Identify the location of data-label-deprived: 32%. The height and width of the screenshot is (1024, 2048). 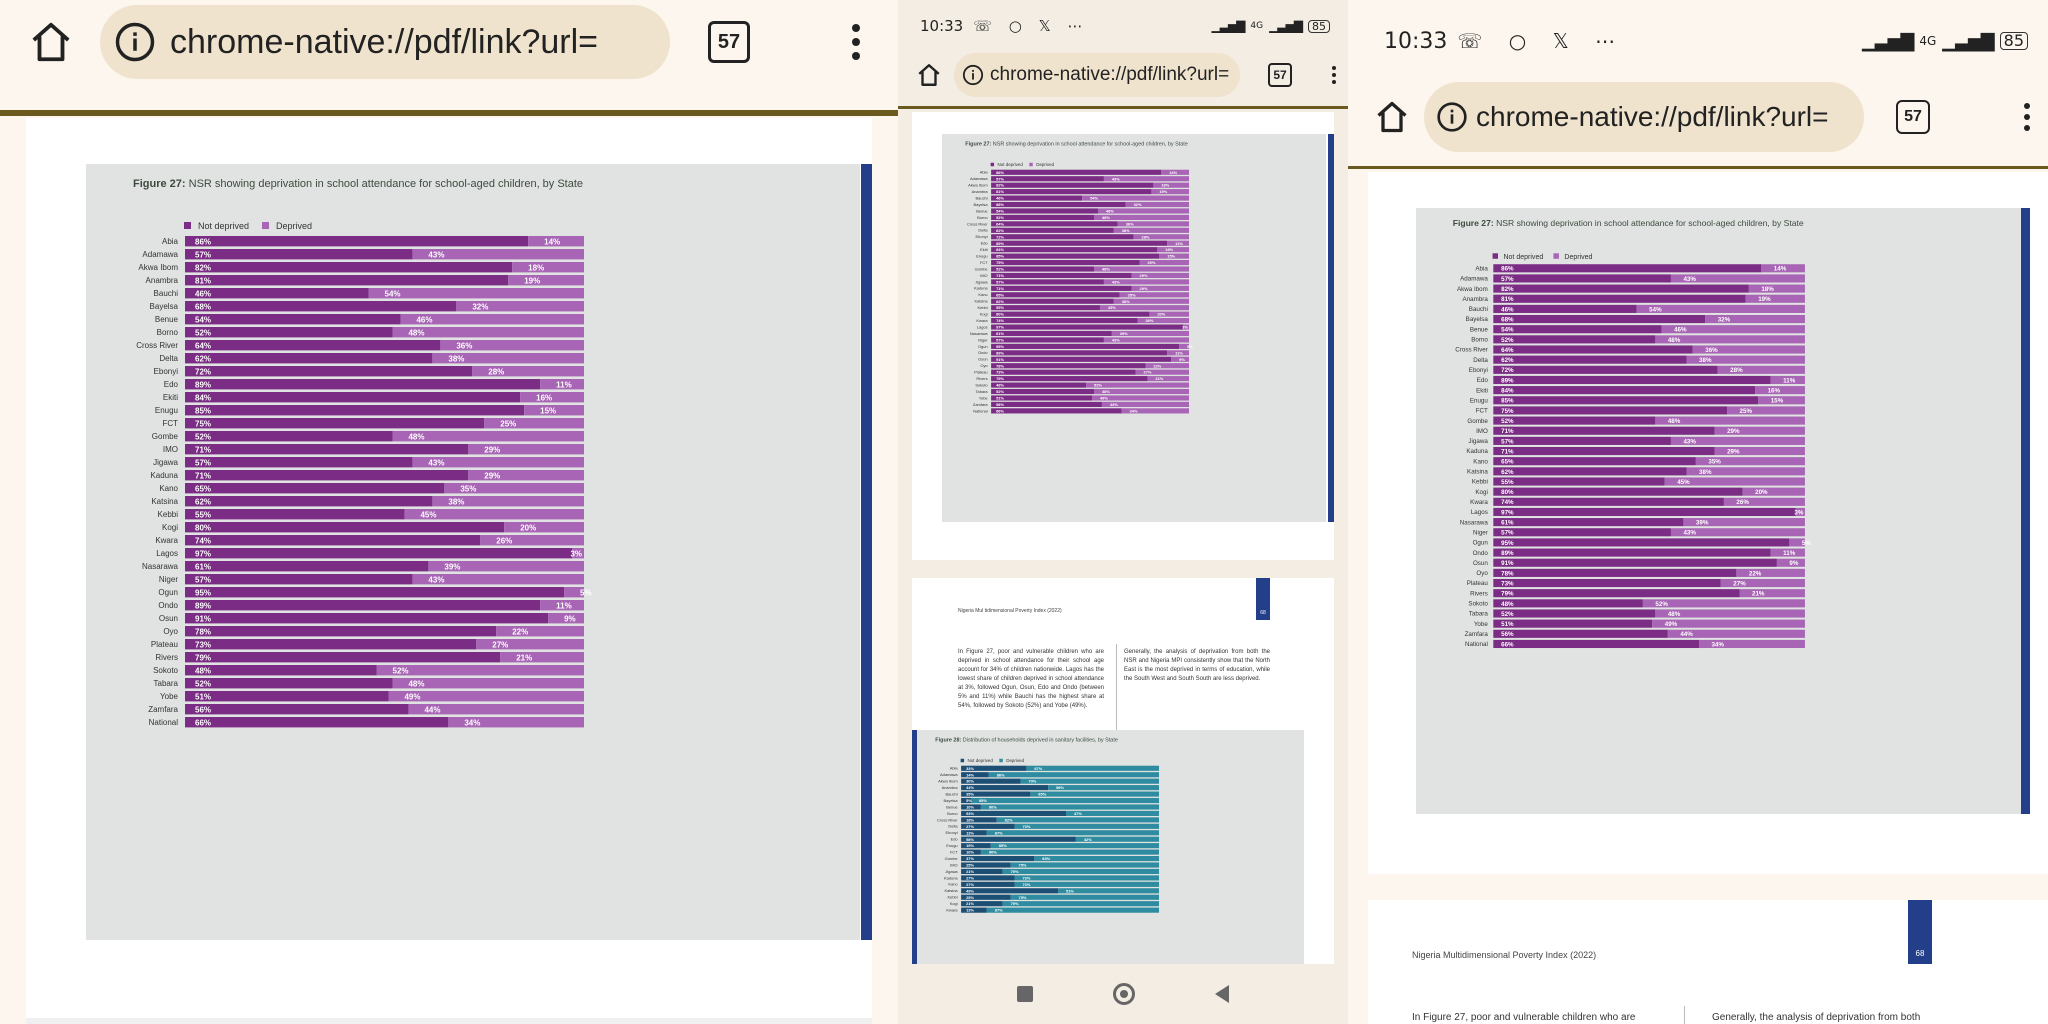
(1724, 319).